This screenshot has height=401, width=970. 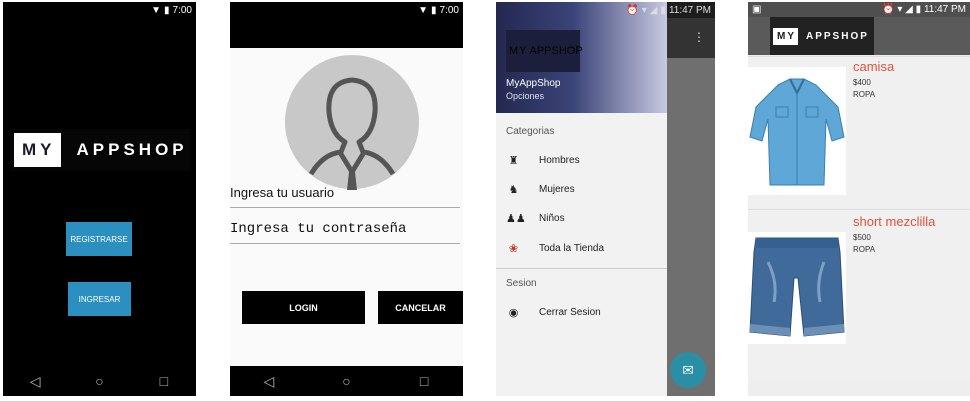 I want to click on shorts-icon, so click(x=797, y=287).